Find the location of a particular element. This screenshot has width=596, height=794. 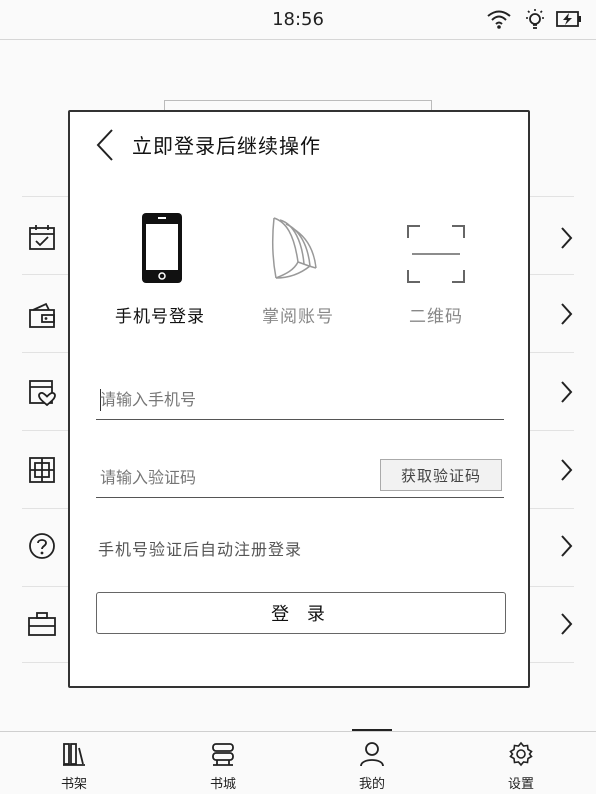

method-label: 二维码 is located at coordinates (436, 317).